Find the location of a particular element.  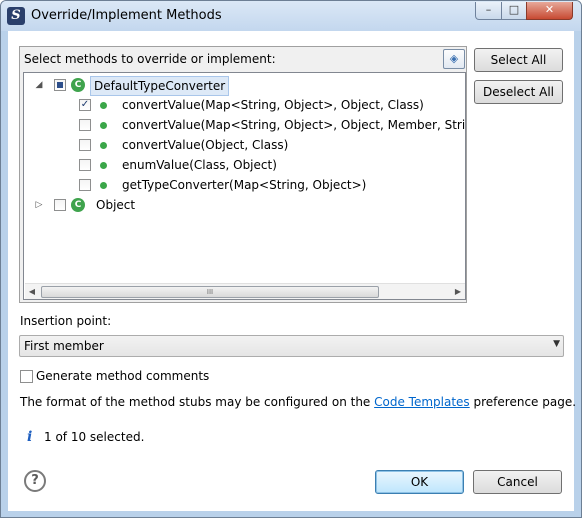

scroll-right-arrow-icon: ▶ is located at coordinates (458, 291).